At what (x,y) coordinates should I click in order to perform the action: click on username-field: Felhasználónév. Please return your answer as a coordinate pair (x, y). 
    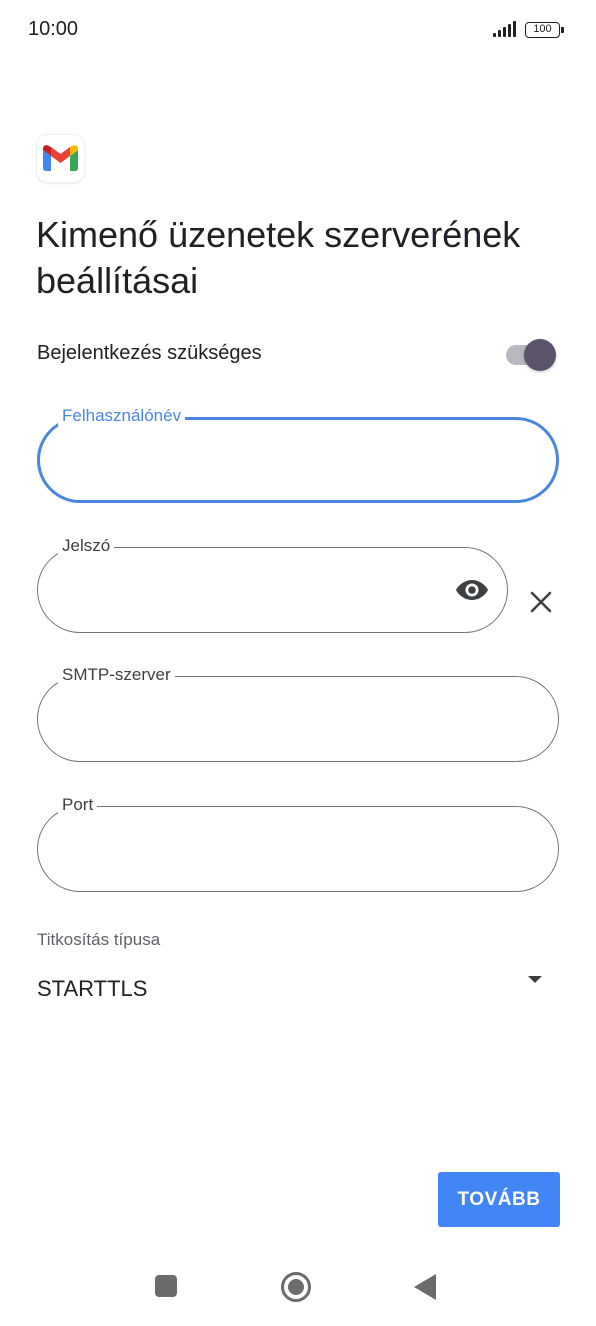
    Looking at the image, I should click on (298, 454).